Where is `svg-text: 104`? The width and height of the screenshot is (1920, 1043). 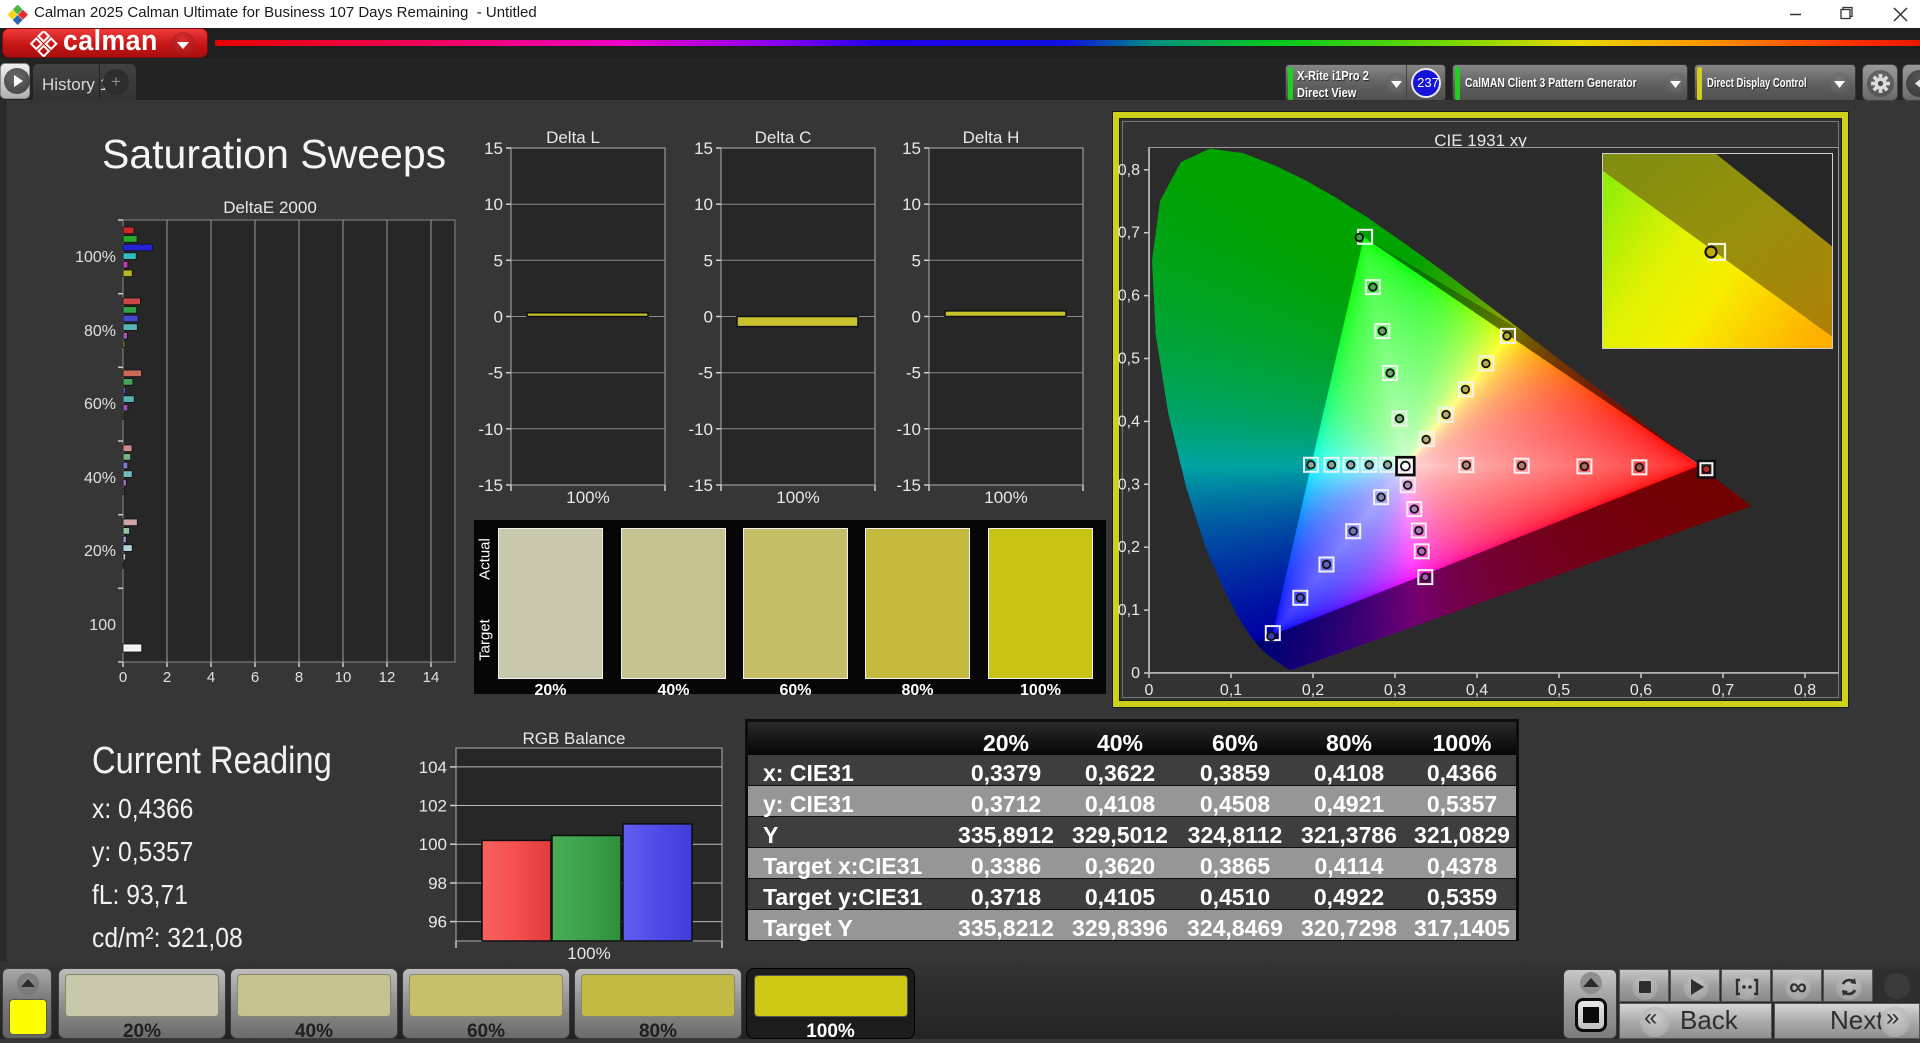
svg-text: 104 is located at coordinates (433, 767).